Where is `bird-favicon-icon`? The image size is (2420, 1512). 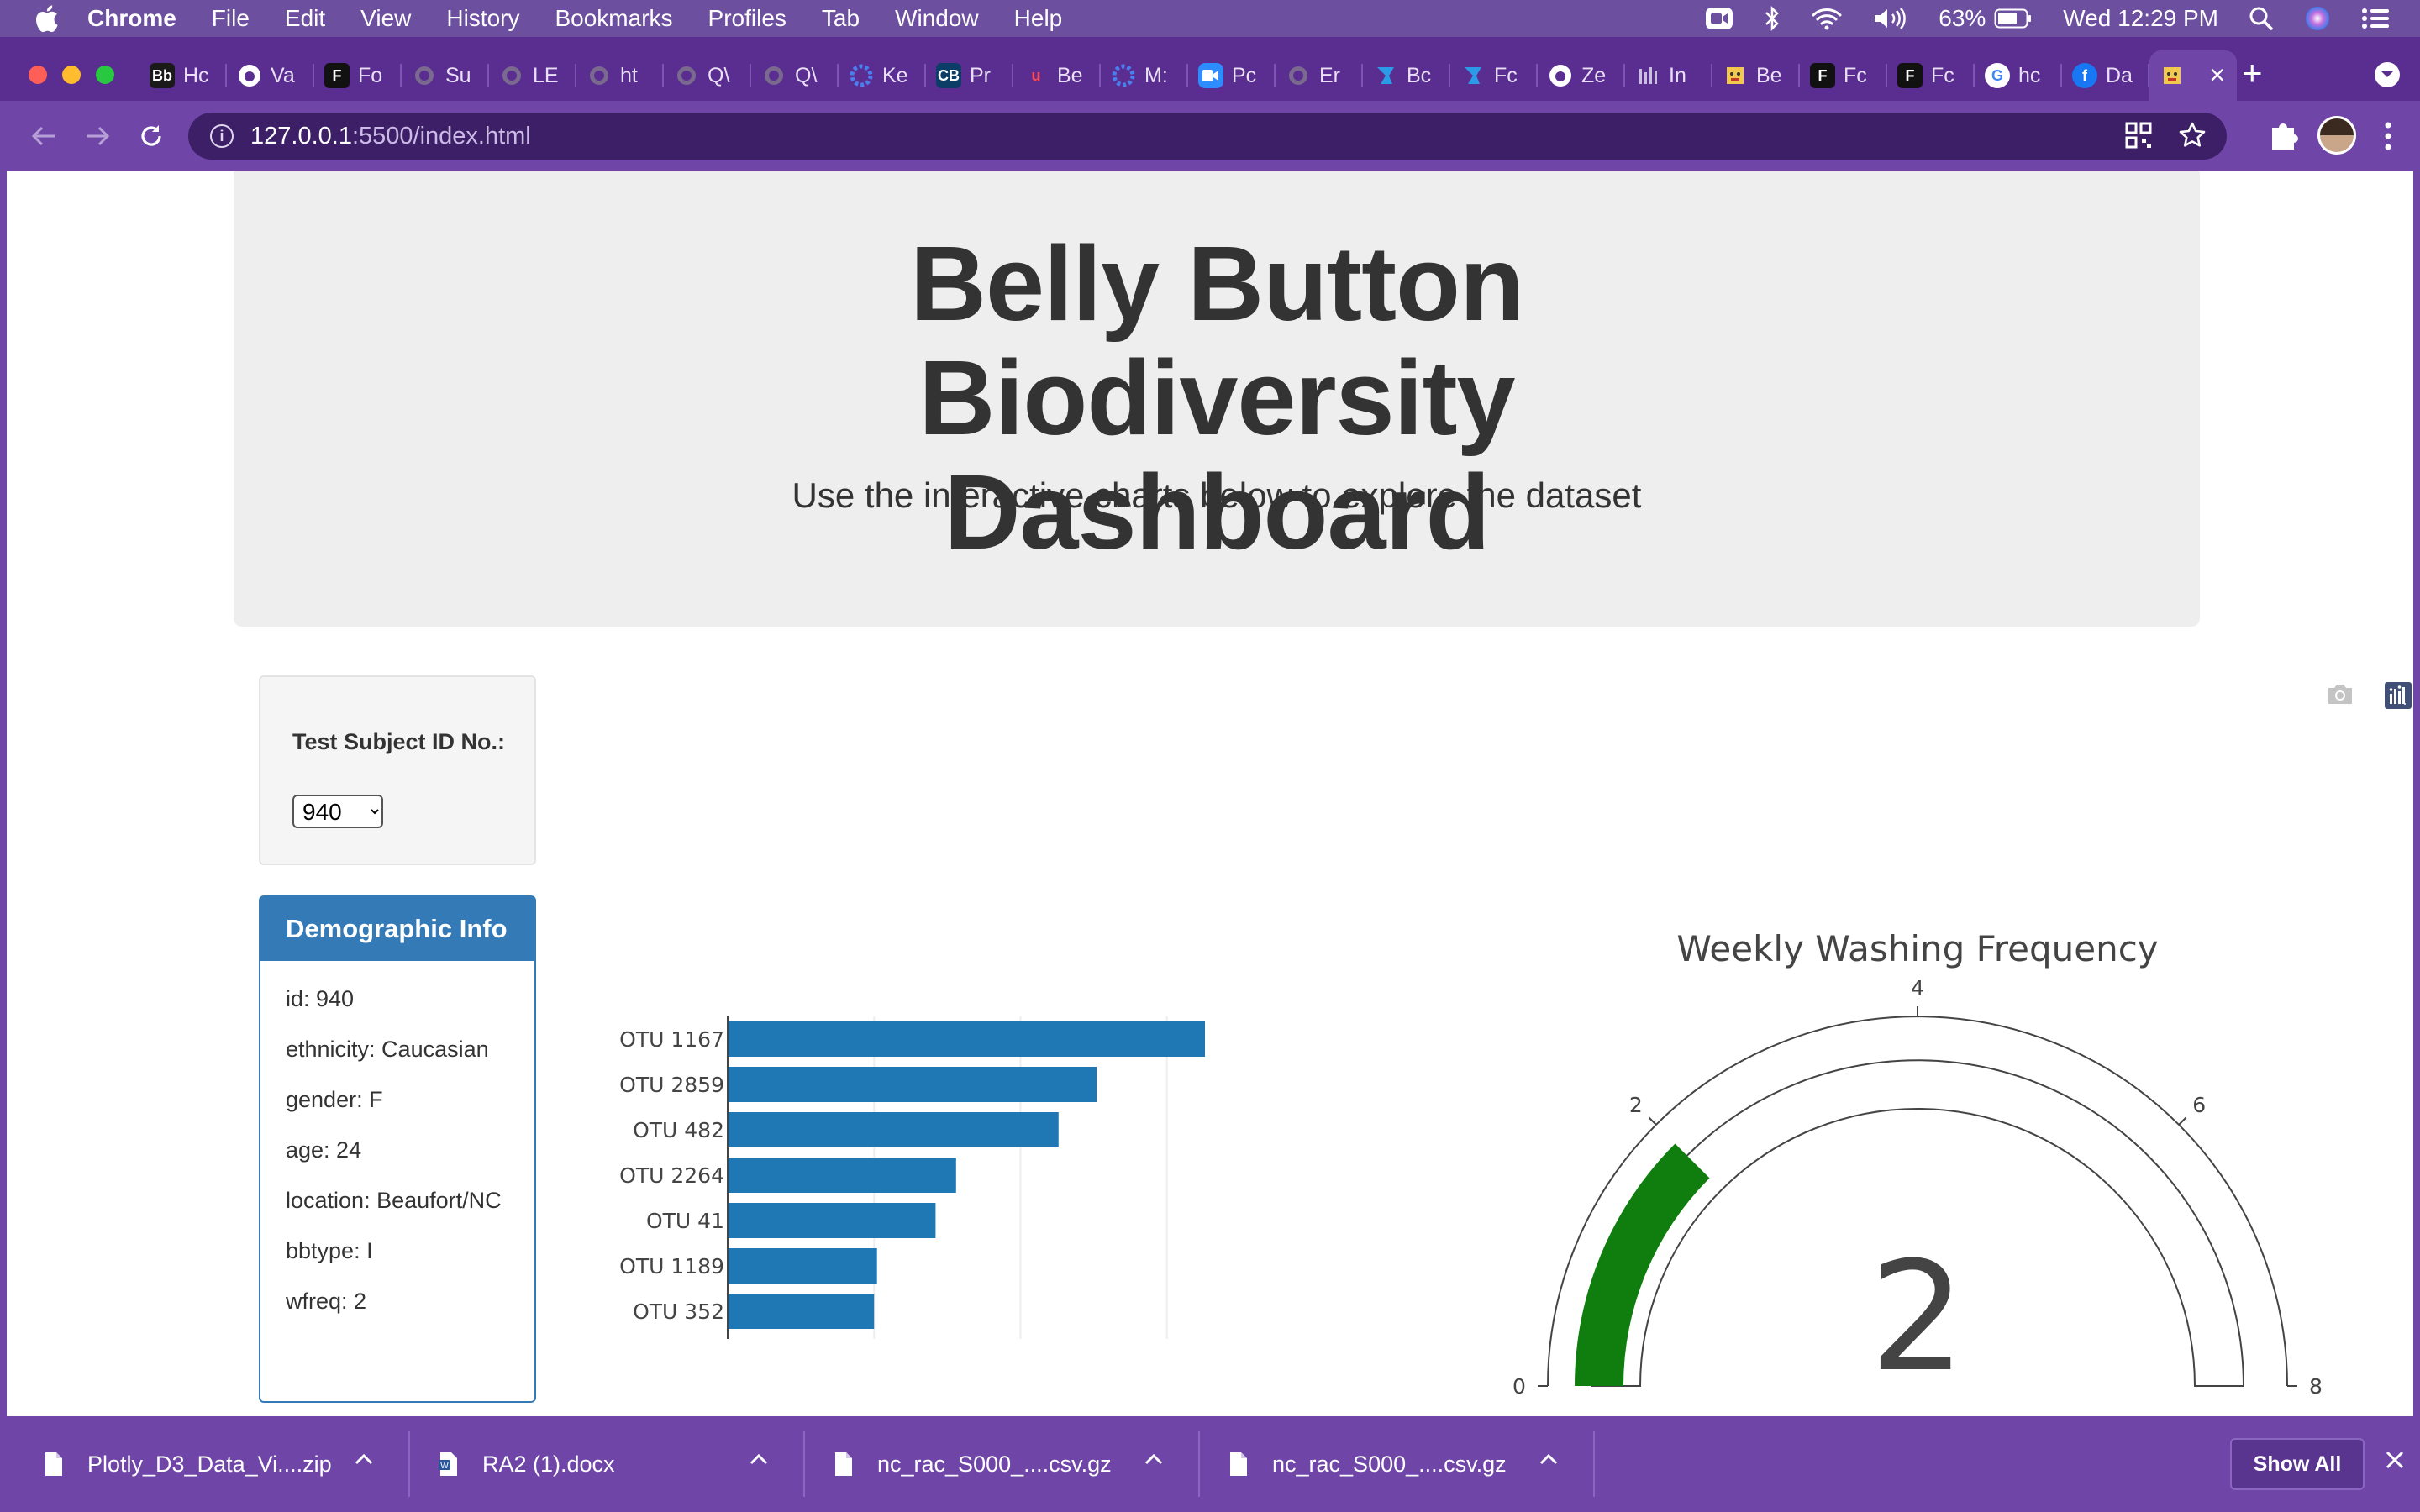
bird-favicon-icon is located at coordinates (1473, 75).